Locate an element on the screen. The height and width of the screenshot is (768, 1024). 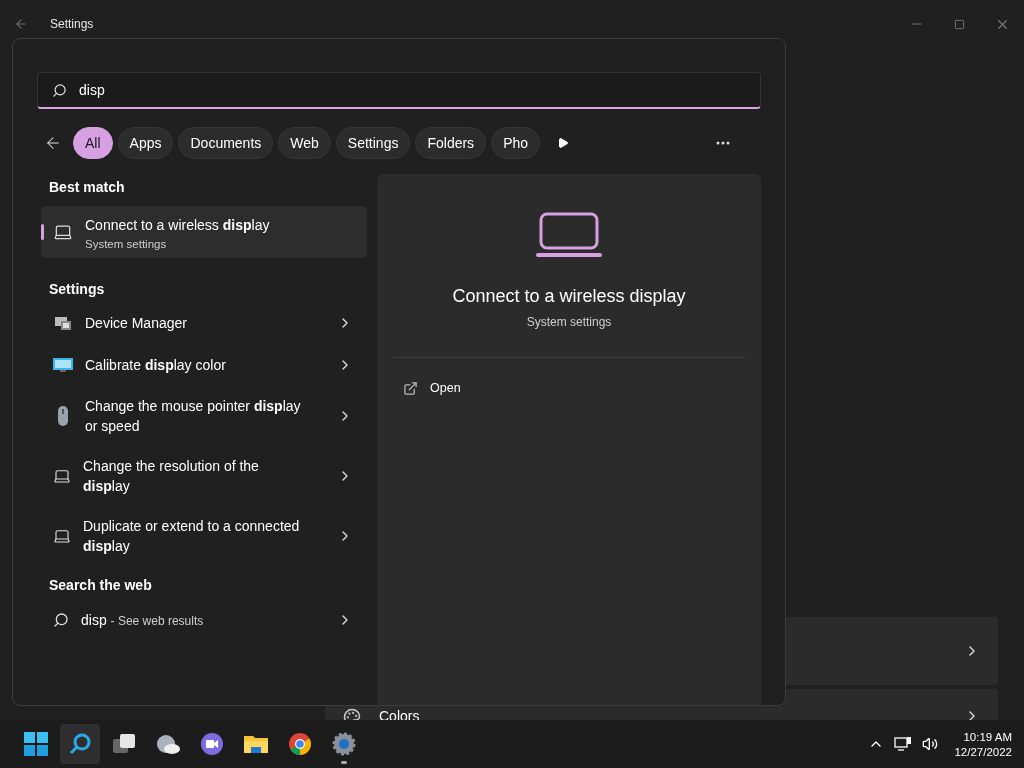
result-subtitle: System settings is located at coordinates (126, 243).